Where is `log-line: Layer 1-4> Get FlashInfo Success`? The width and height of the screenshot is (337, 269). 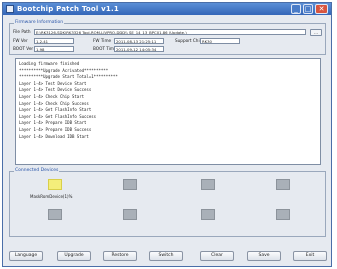
log-line: Layer 1-4> Get FlashInfo Success is located at coordinates (58, 116).